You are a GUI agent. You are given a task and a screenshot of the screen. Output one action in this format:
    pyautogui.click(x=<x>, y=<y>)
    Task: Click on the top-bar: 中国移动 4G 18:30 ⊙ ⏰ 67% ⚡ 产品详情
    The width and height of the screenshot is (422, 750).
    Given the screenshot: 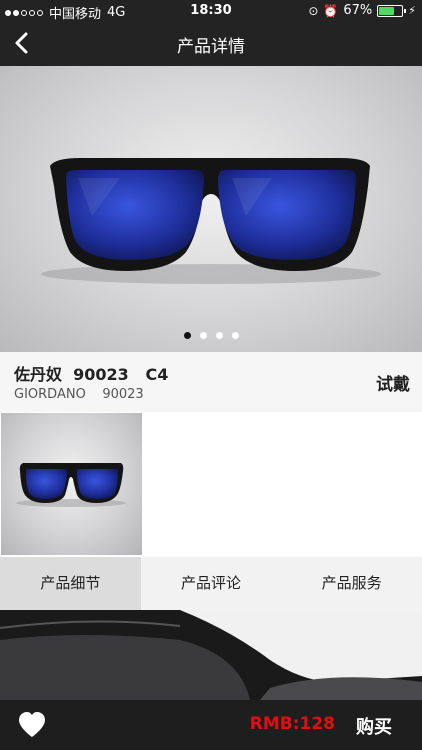 What is the action you would take?
    pyautogui.click(x=211, y=33)
    